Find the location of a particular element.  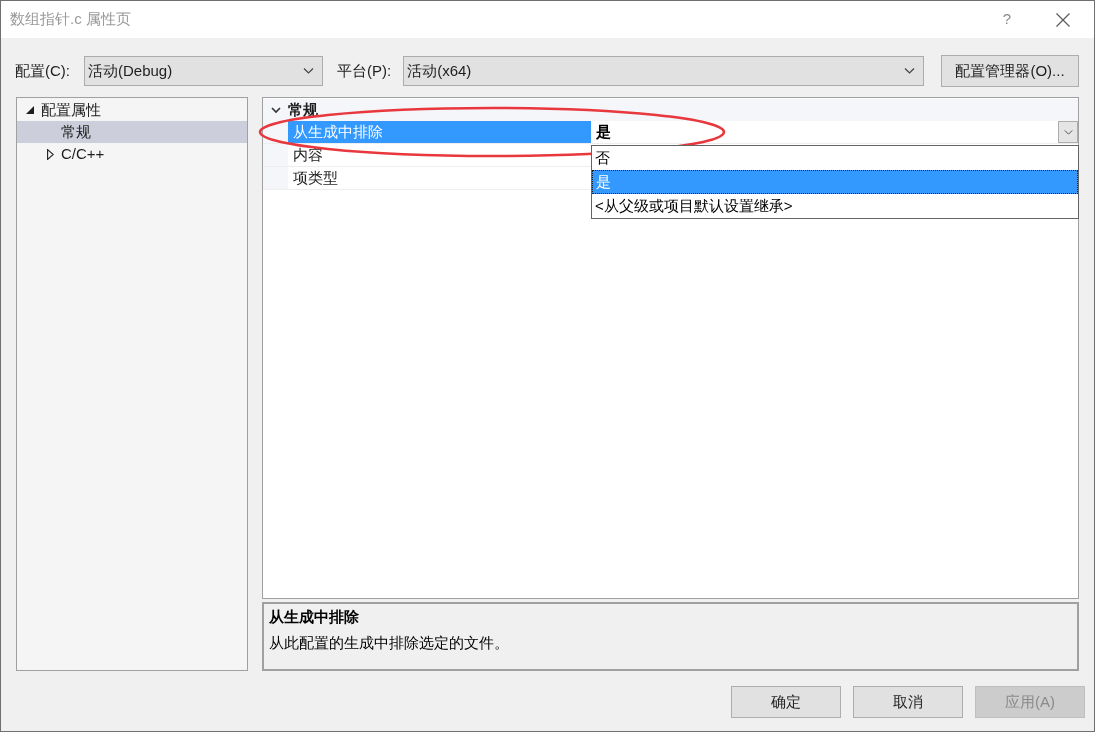

property-row: 从生成中排除 是 is located at coordinates (670, 132).